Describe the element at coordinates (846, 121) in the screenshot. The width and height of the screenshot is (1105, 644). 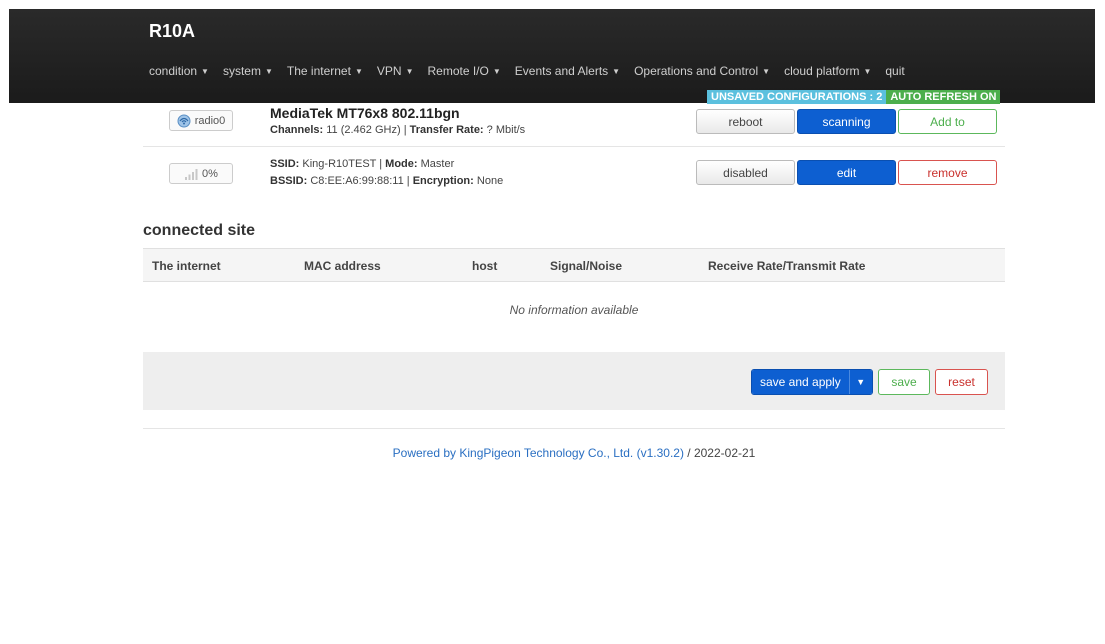
I see `scanning-button: scanning` at that location.